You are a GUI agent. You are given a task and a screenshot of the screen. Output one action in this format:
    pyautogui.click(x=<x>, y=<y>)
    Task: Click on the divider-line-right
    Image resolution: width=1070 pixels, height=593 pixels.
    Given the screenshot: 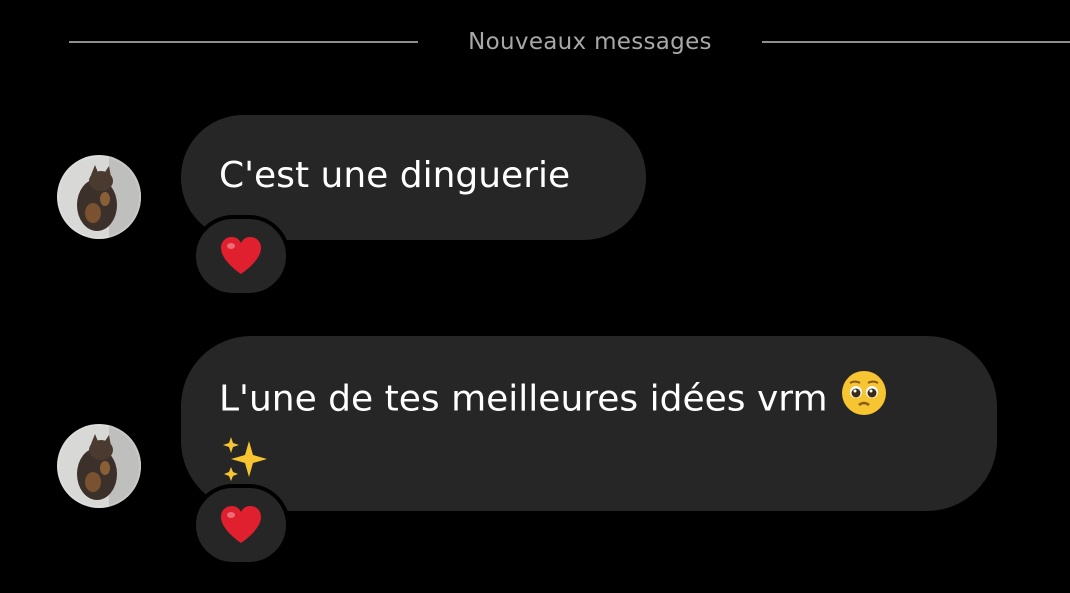 What is the action you would take?
    pyautogui.click(x=916, y=42)
    